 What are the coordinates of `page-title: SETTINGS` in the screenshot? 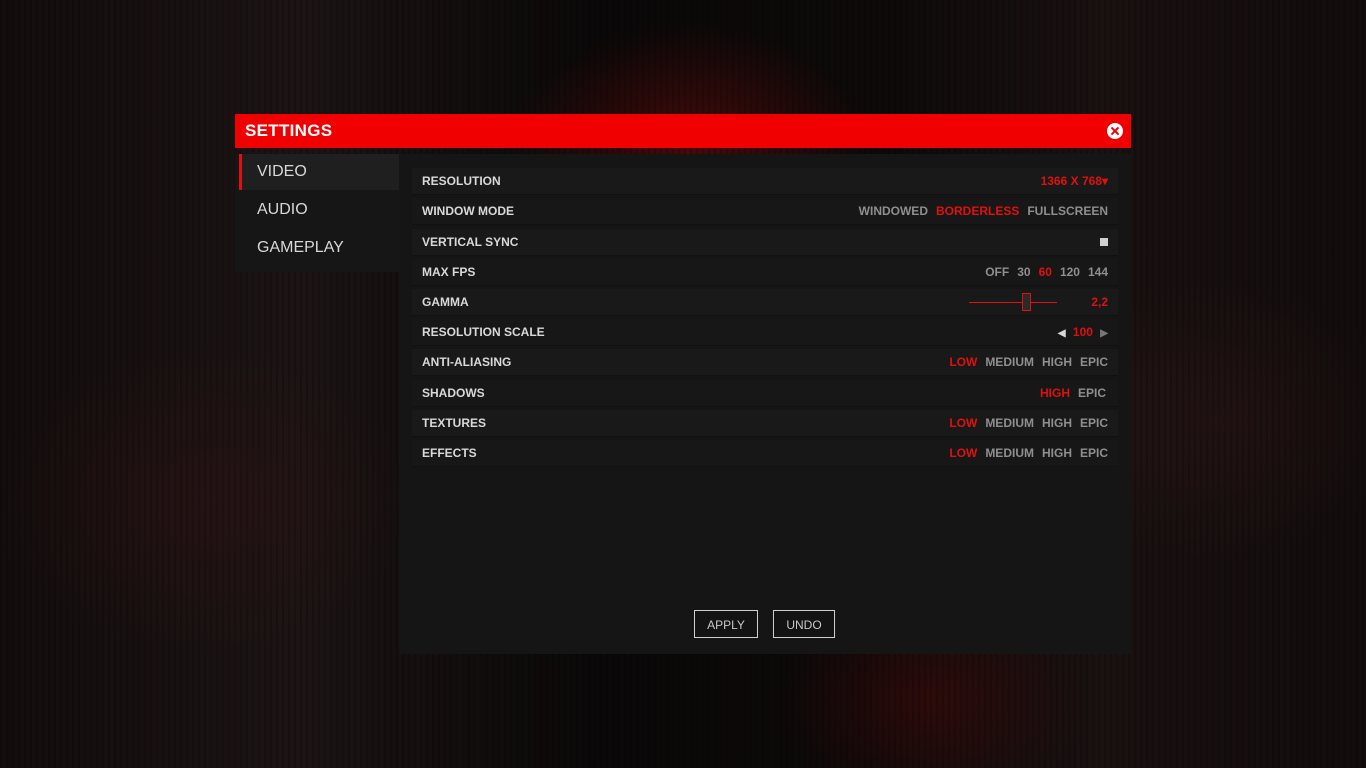 It's located at (289, 130).